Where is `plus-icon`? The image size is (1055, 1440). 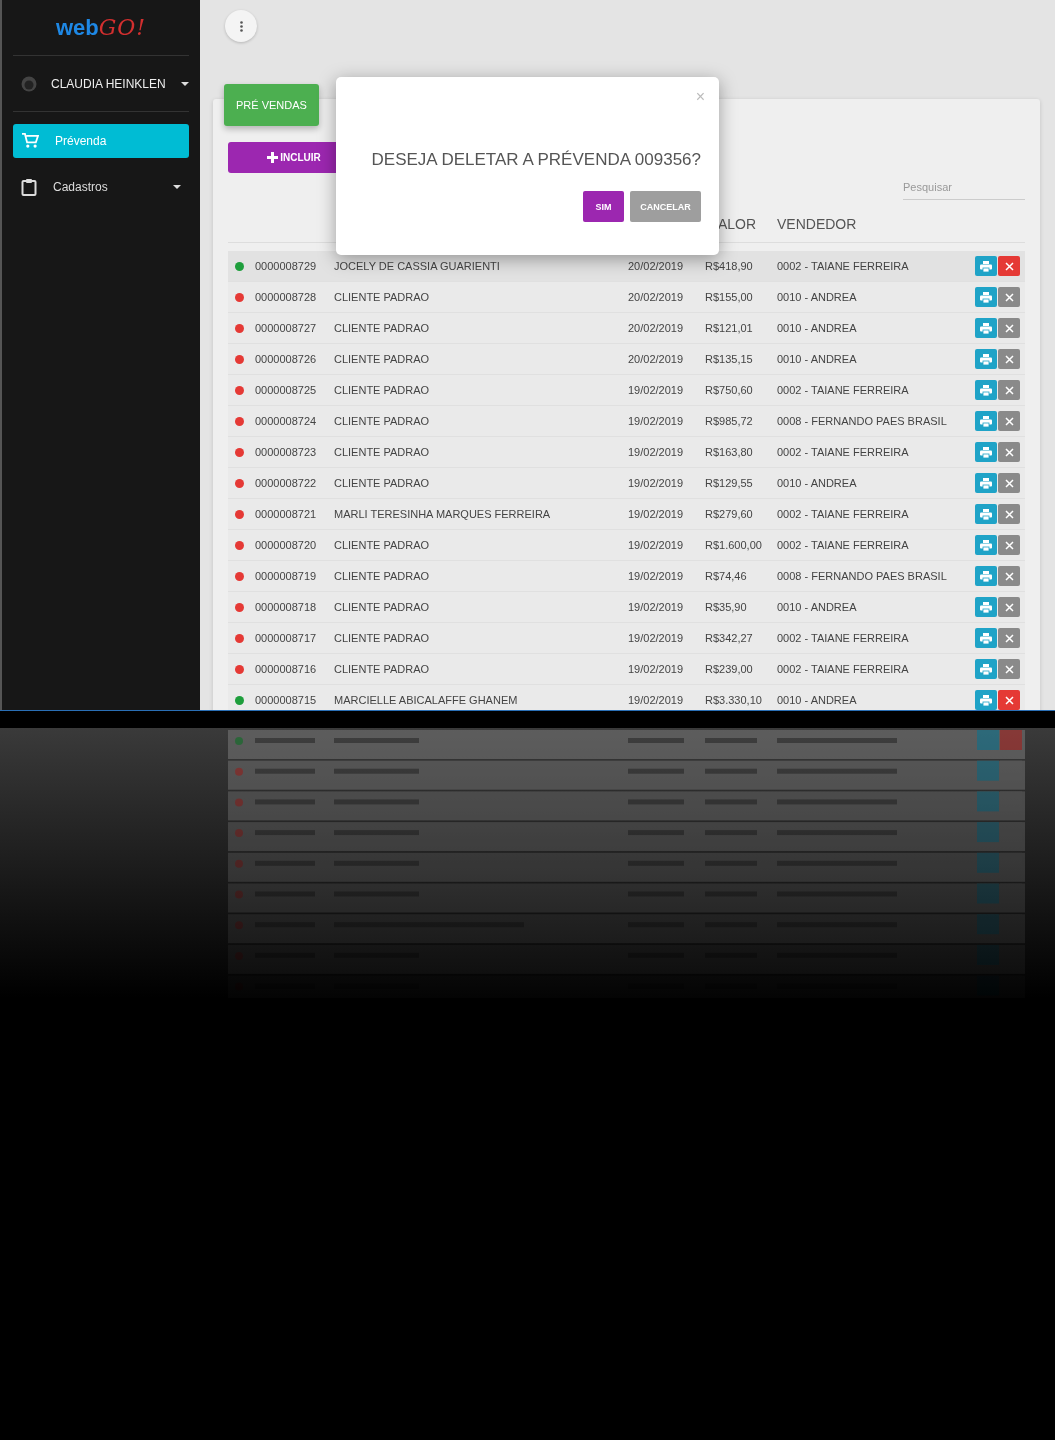
plus-icon is located at coordinates (273, 157).